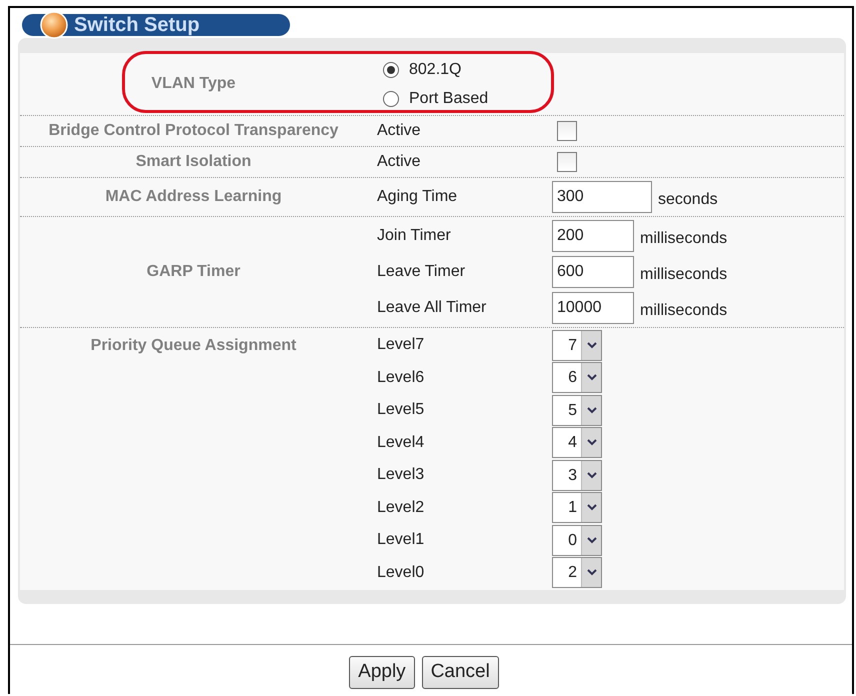  Describe the element at coordinates (417, 197) in the screenshot. I see `field-label: Aging Time` at that location.